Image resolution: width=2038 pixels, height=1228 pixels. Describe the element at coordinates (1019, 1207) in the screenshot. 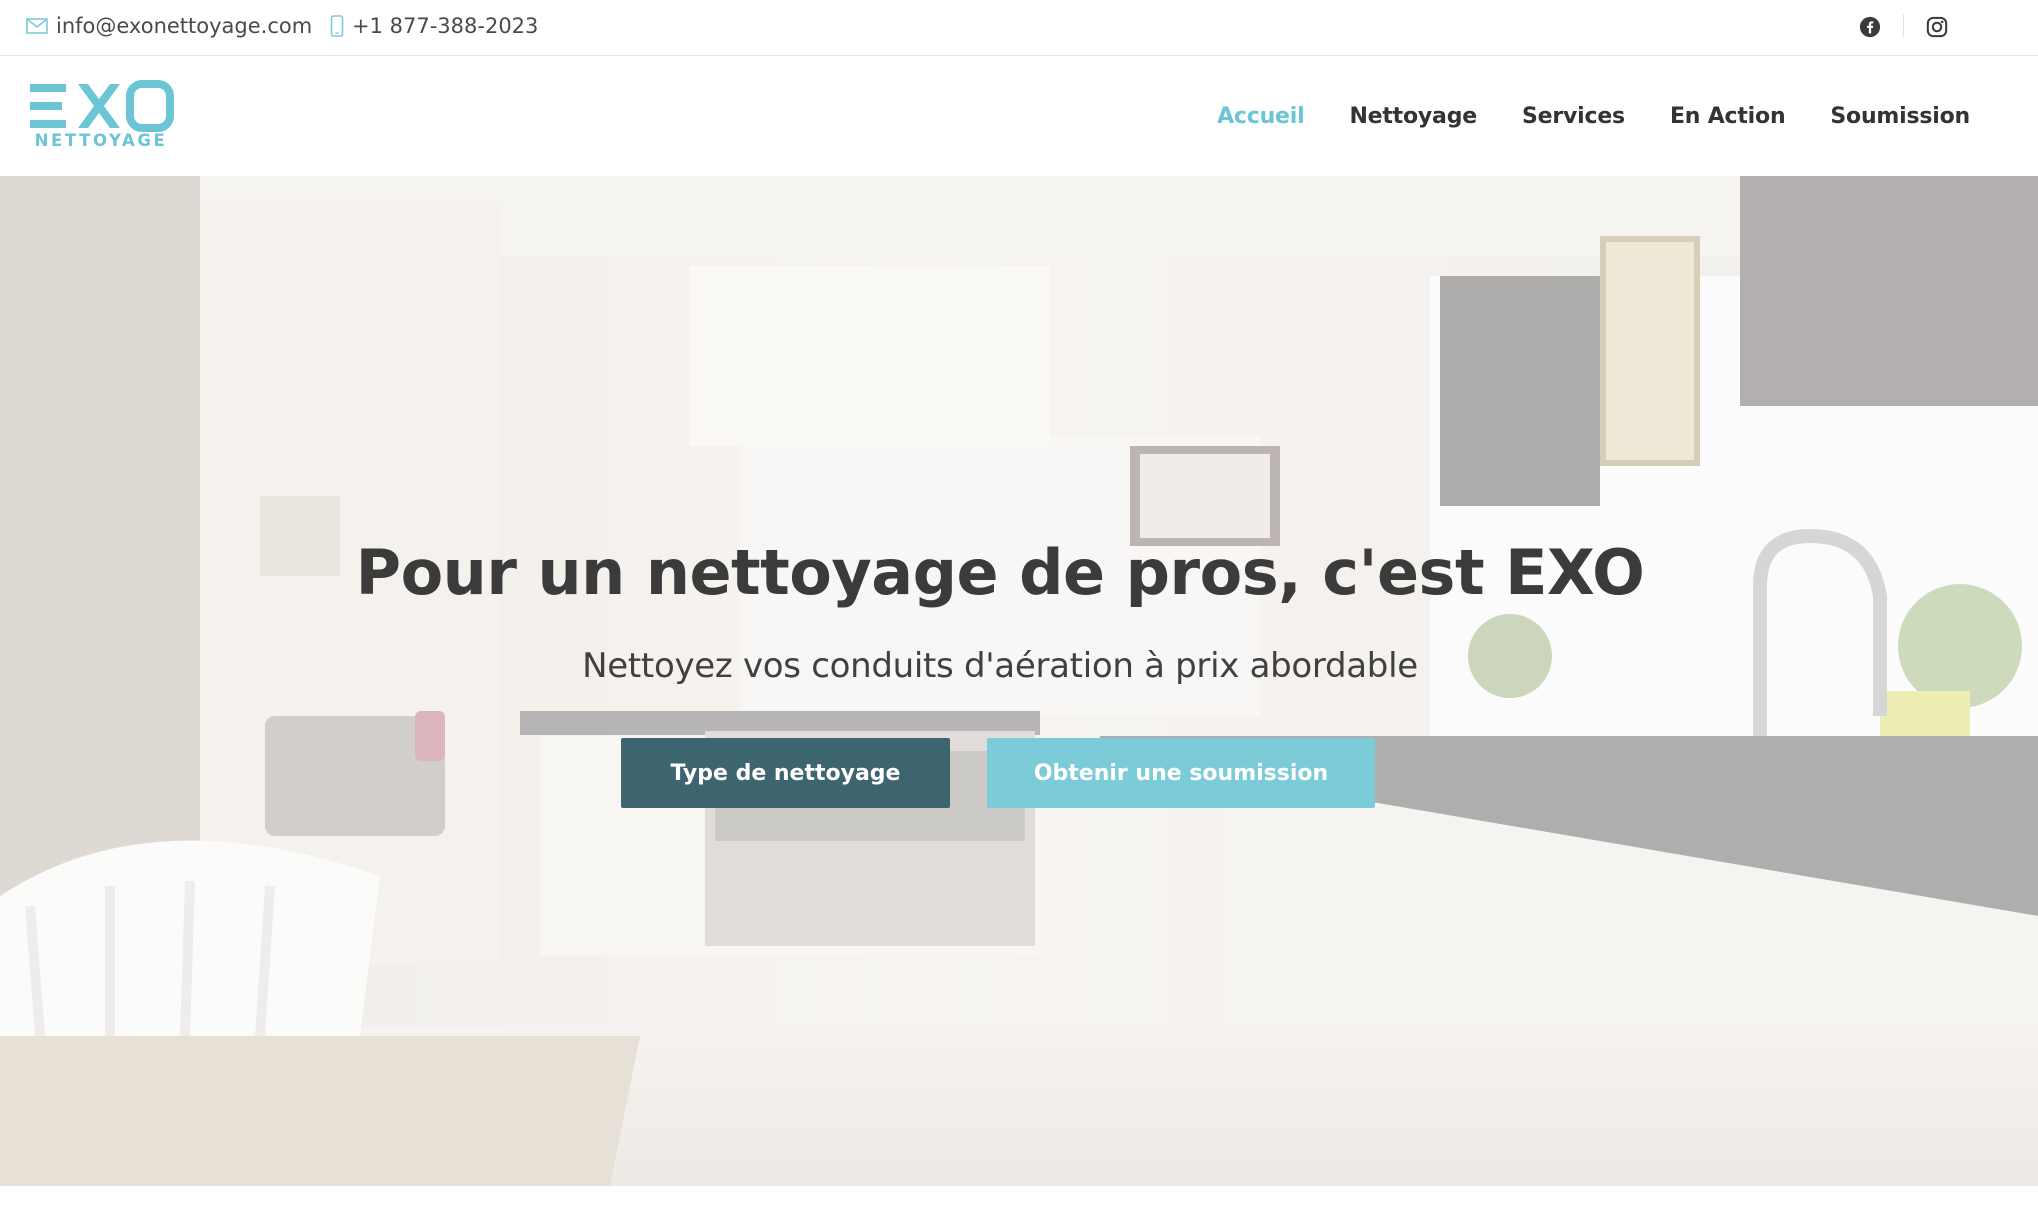

I see `page-below-hero` at that location.